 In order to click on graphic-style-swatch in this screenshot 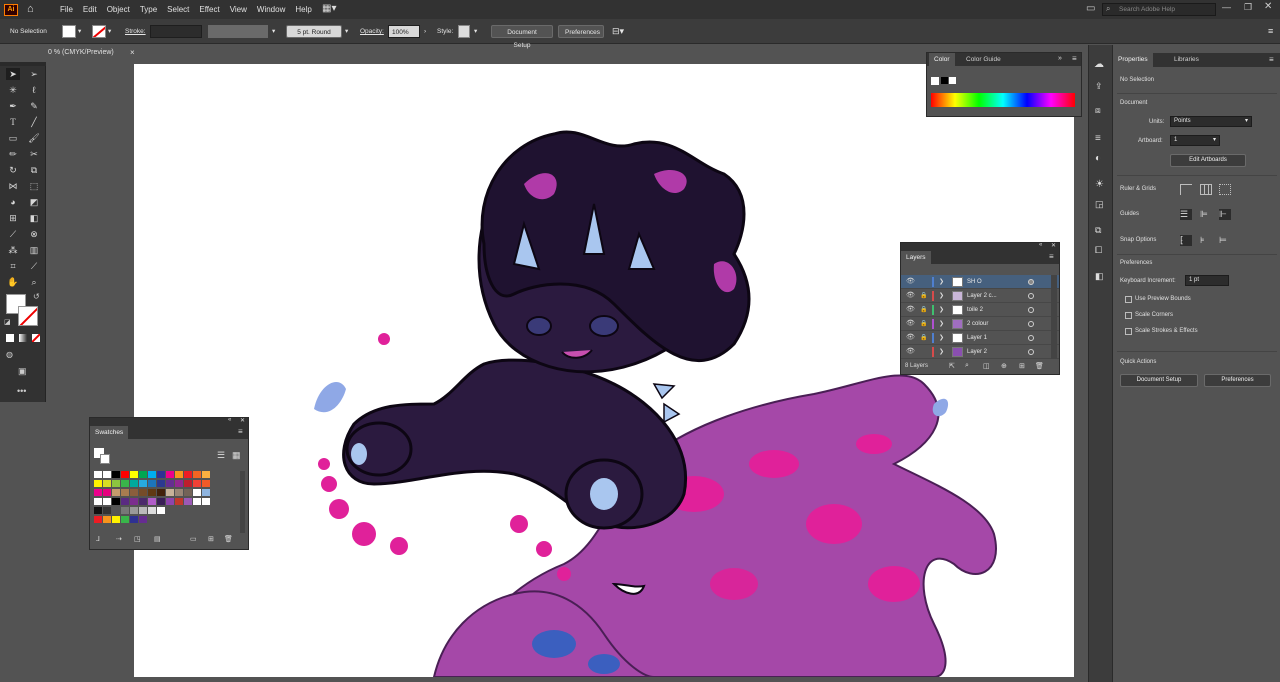, I will do `click(464, 31)`.